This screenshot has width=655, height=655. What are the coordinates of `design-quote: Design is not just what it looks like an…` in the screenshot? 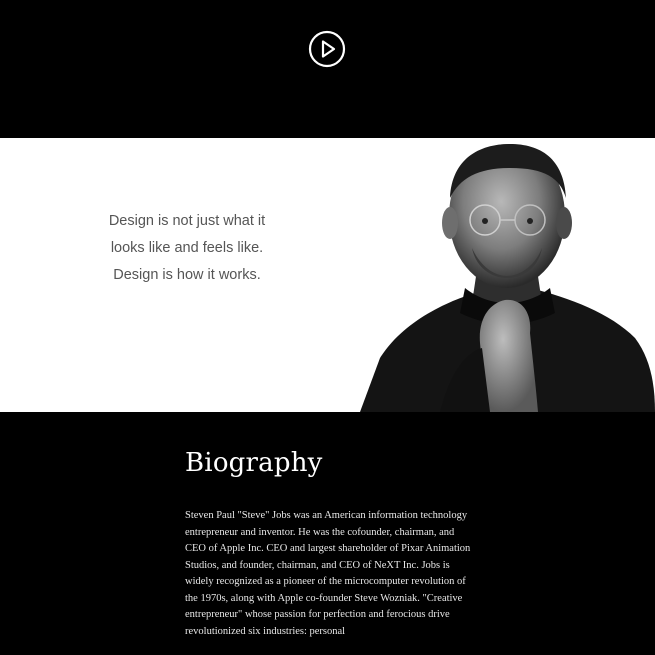 It's located at (187, 248).